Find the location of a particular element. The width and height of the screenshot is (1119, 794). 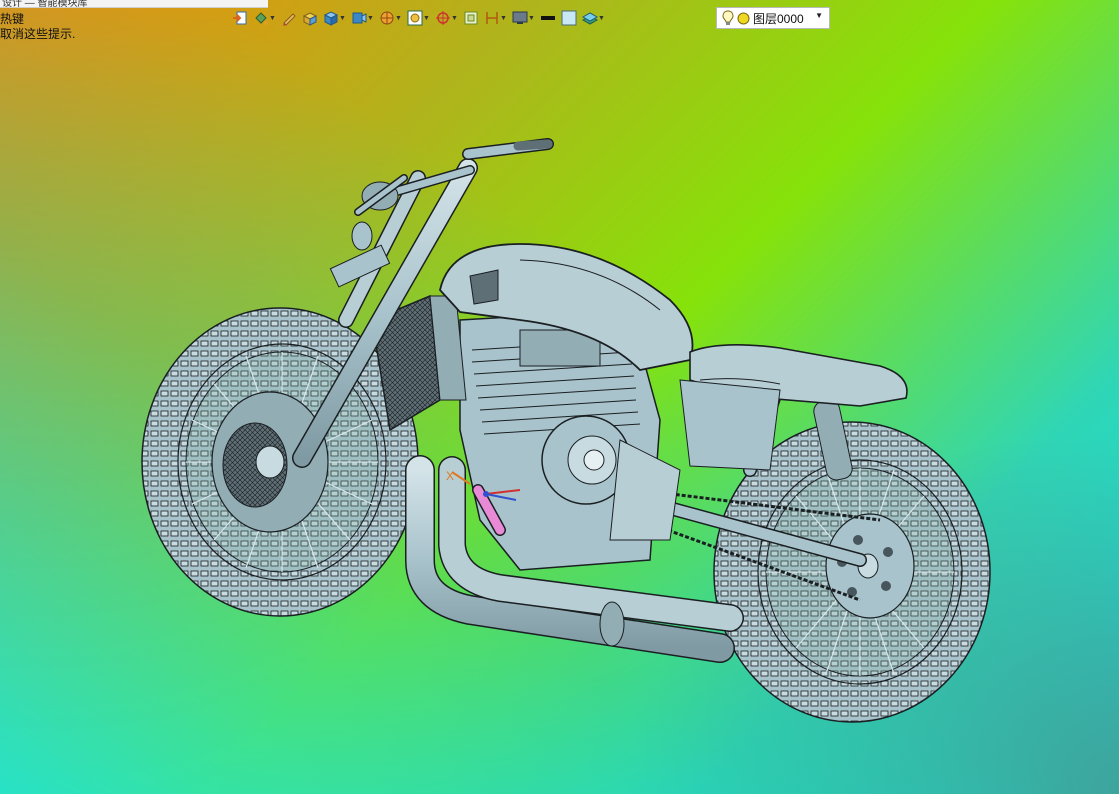

camera-button: ▼ is located at coordinates (362, 18).